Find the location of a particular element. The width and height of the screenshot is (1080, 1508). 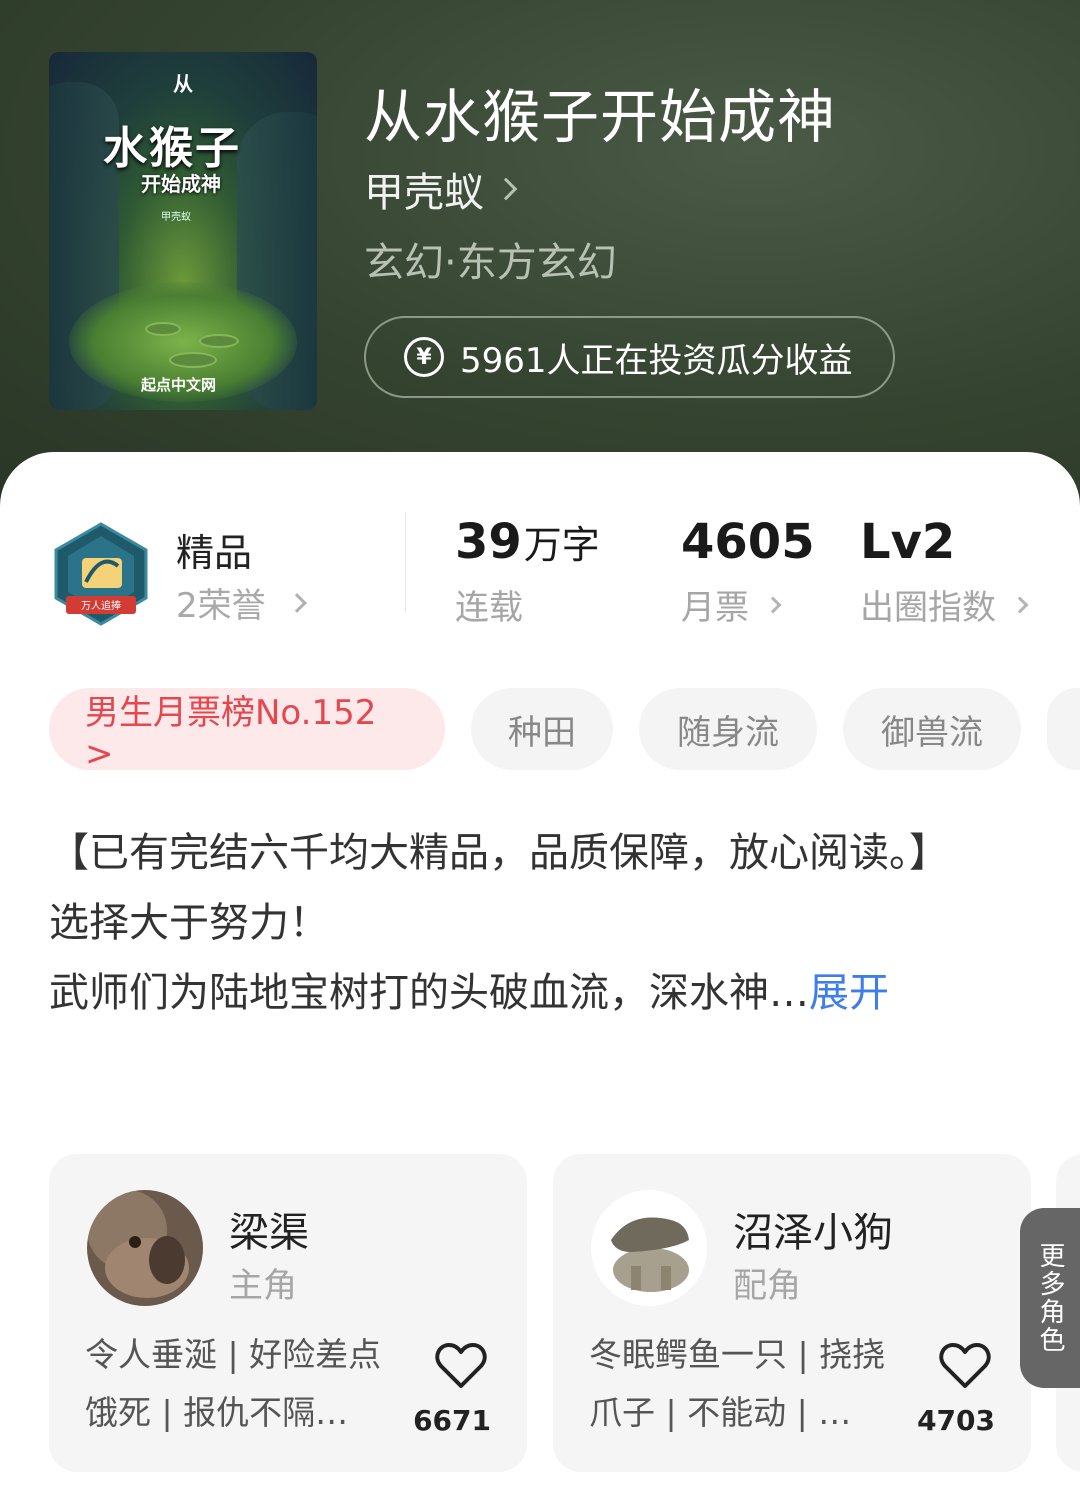

character-role: 配角 is located at coordinates (767, 1286).